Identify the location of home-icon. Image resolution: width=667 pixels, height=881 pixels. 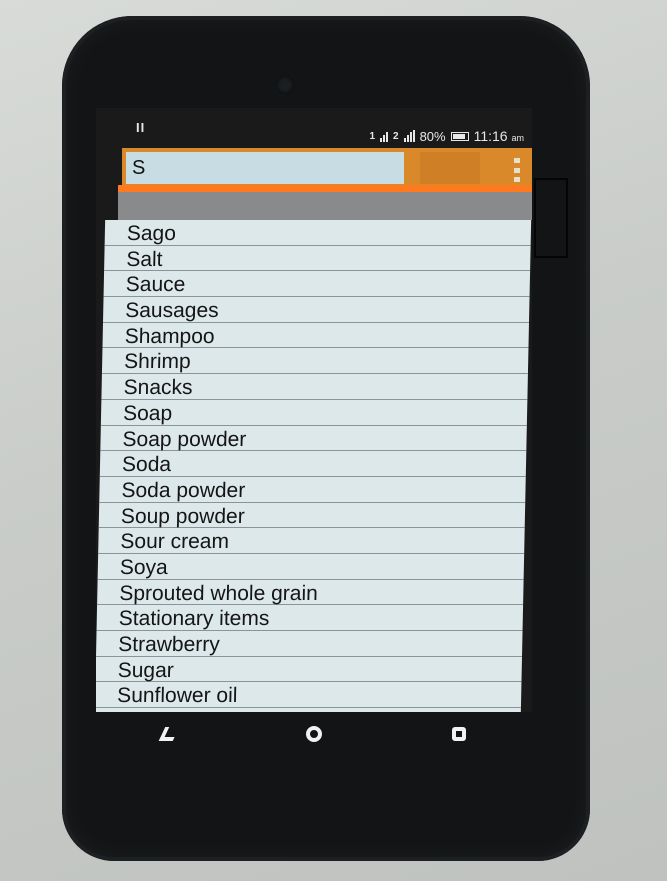
(313, 734).